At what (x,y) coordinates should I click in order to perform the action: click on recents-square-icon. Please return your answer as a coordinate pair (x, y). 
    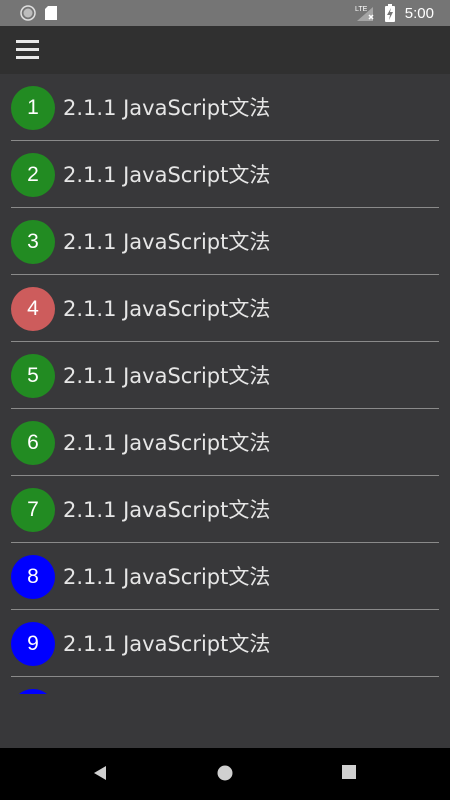
    Looking at the image, I should click on (349, 772).